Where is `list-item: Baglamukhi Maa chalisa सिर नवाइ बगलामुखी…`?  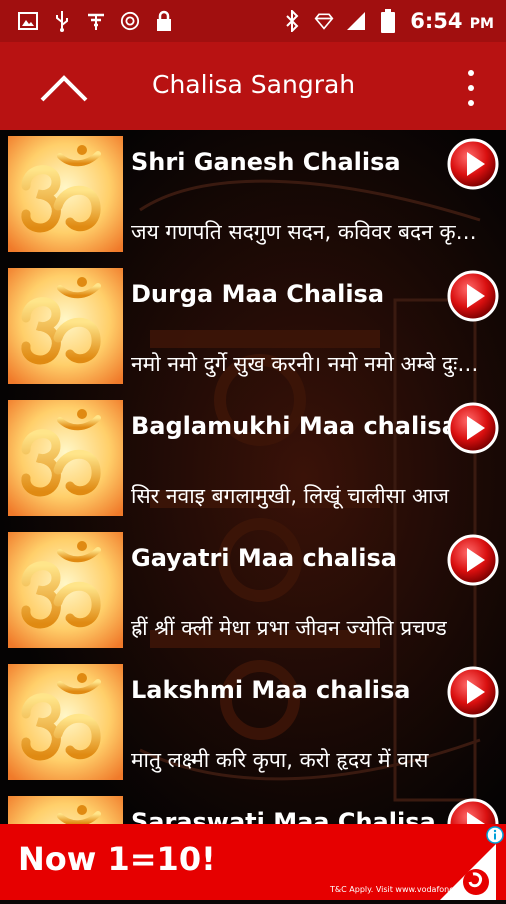
list-item: Baglamukhi Maa chalisa सिर नवाइ बगलामुखी… is located at coordinates (253, 460).